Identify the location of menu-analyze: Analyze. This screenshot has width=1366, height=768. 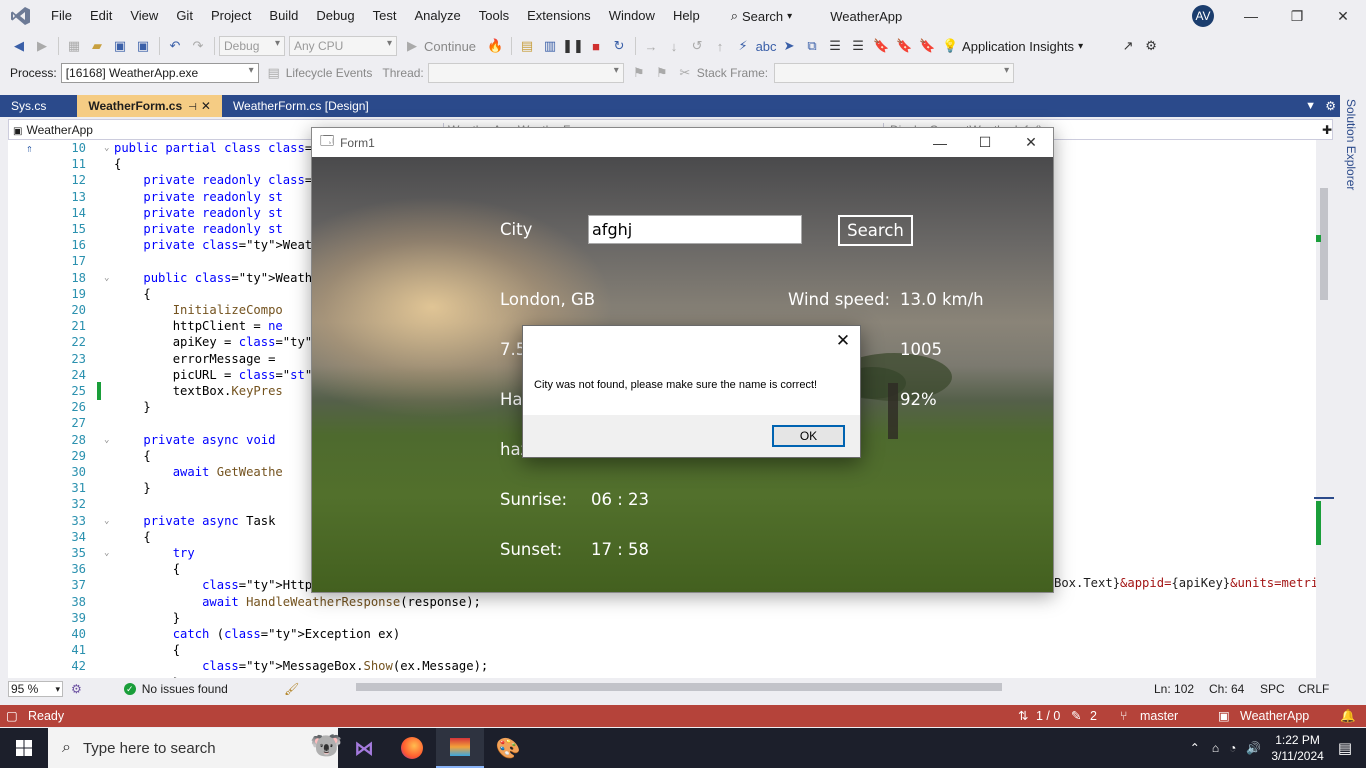
(437, 16).